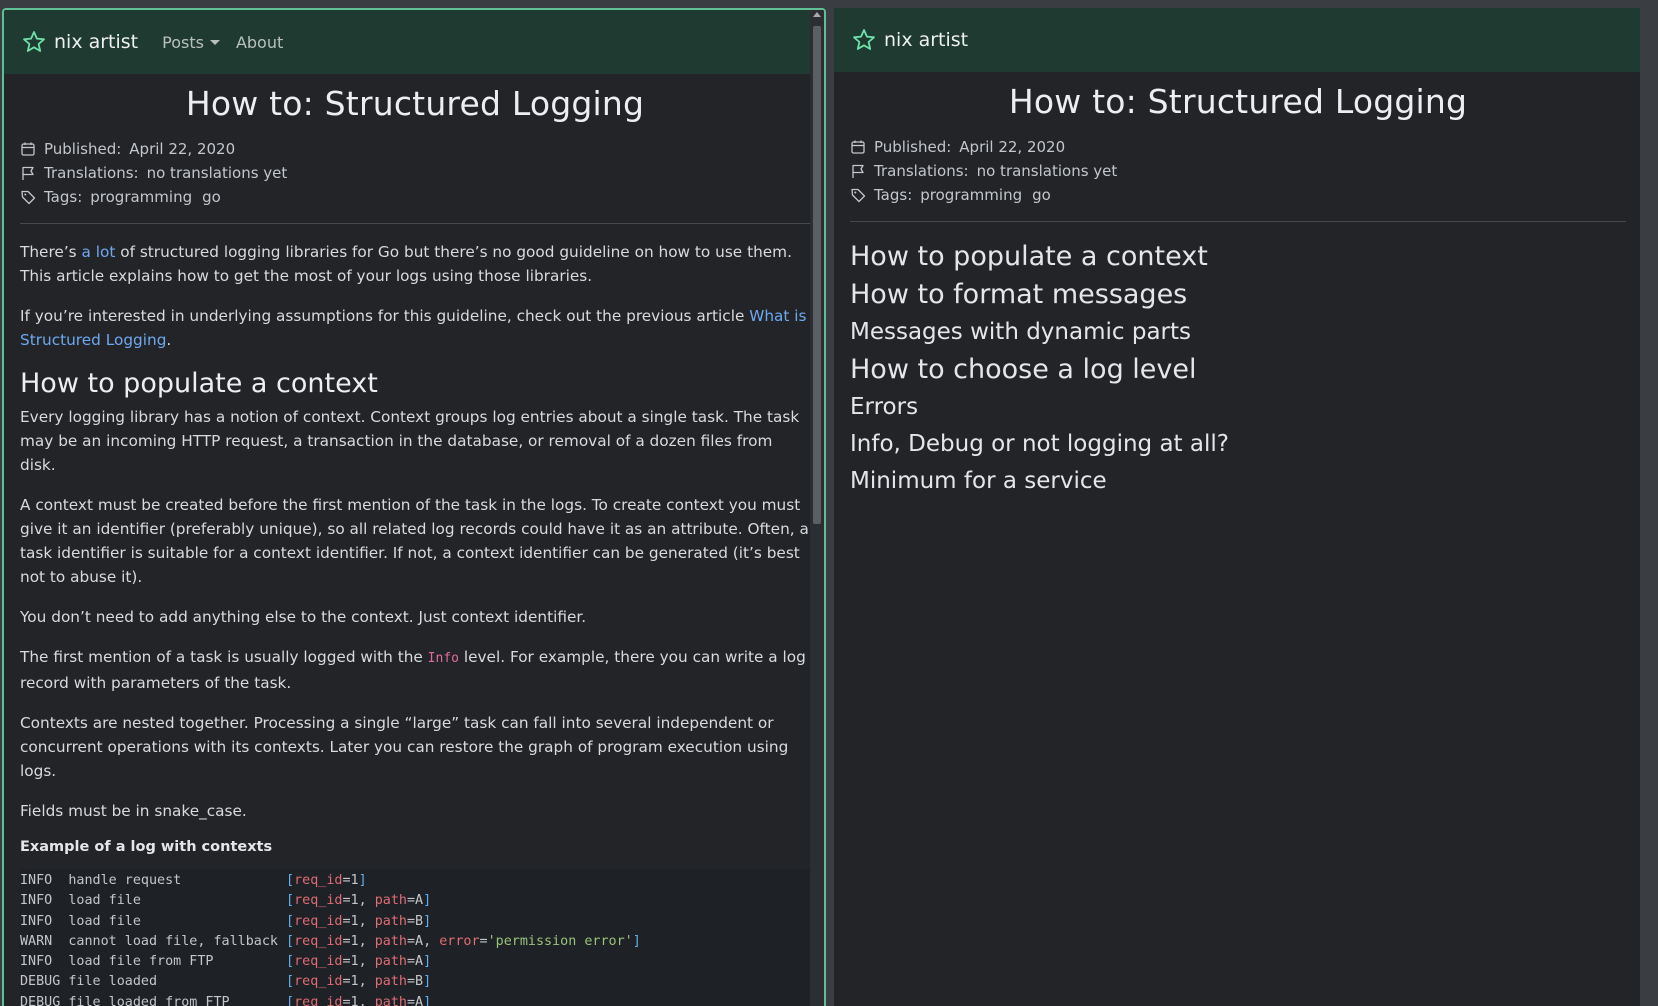 This screenshot has height=1006, width=1658. I want to click on meta-published: Published: April 22, 2020, so click(415, 149).